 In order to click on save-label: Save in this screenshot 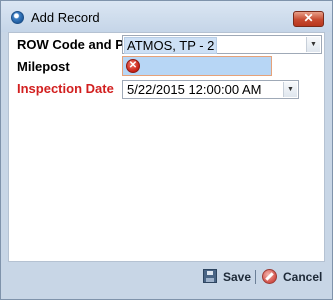, I will do `click(237, 277)`.